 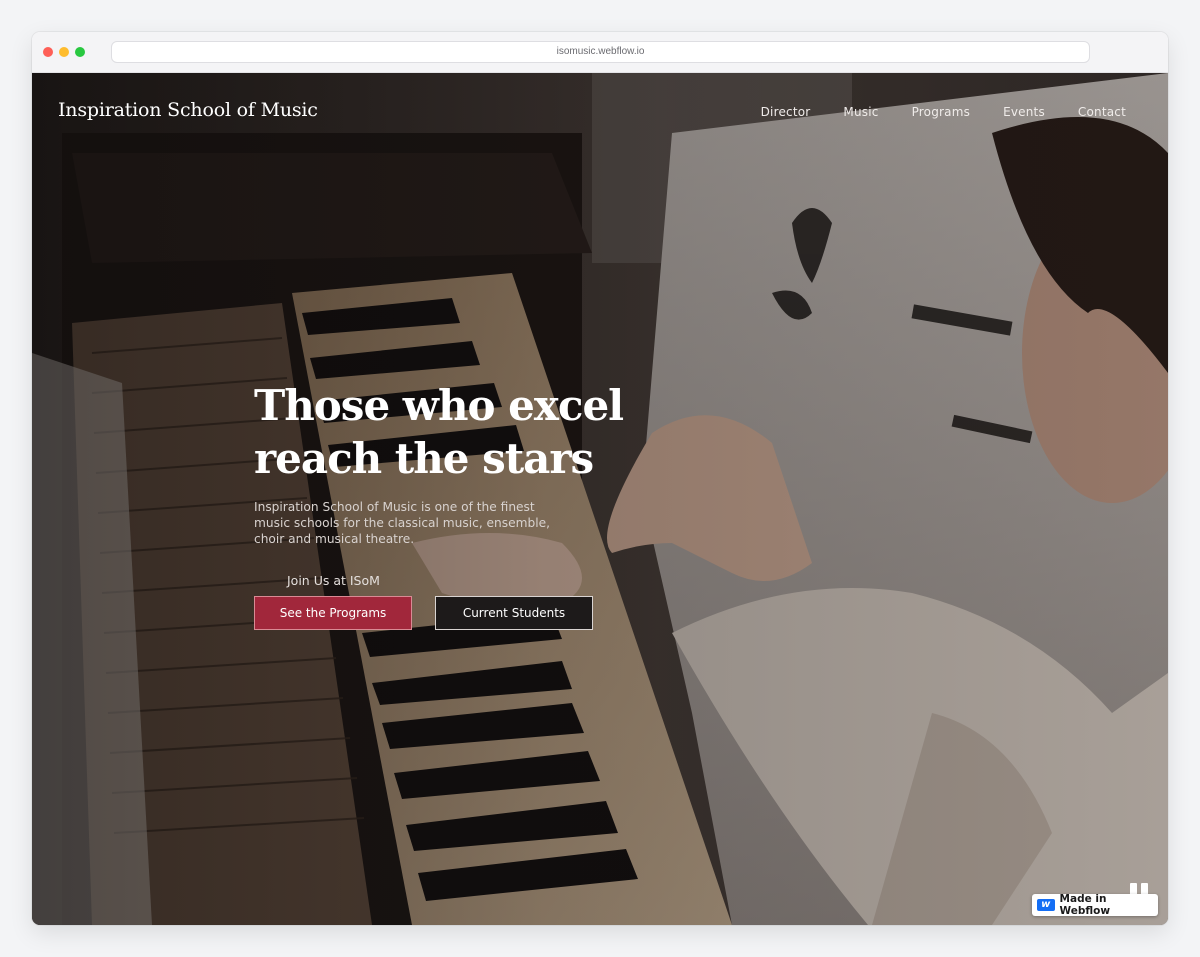 I want to click on nav-link-contact: Contact, so click(x=1102, y=112).